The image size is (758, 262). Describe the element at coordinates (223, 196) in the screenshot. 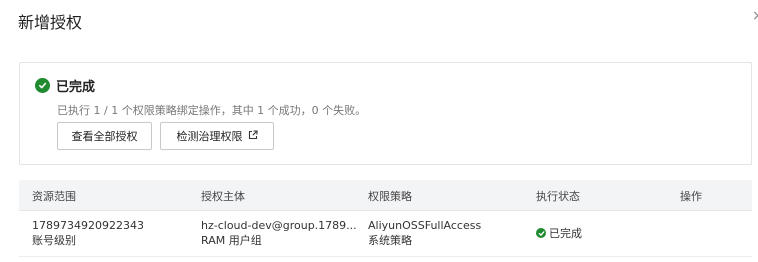

I see `header-principal: 授权主体` at that location.